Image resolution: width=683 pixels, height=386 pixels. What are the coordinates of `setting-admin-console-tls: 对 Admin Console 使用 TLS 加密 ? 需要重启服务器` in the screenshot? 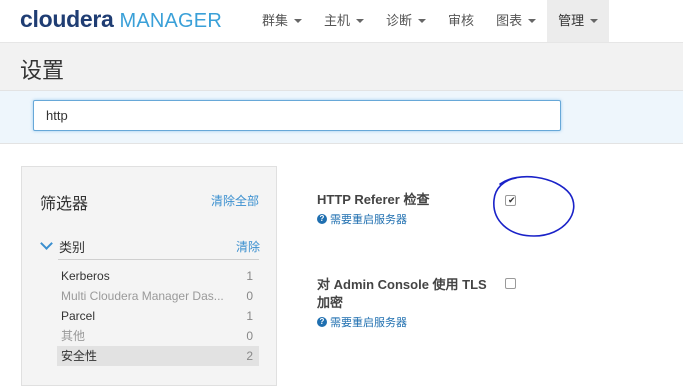 It's located at (402, 303).